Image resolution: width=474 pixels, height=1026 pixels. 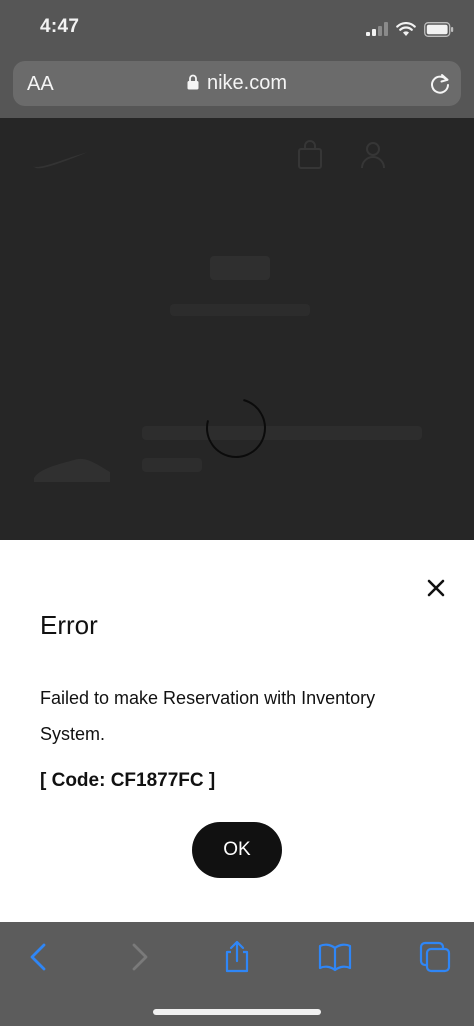 What do you see at coordinates (373, 155) in the screenshot?
I see `profile-icon` at bounding box center [373, 155].